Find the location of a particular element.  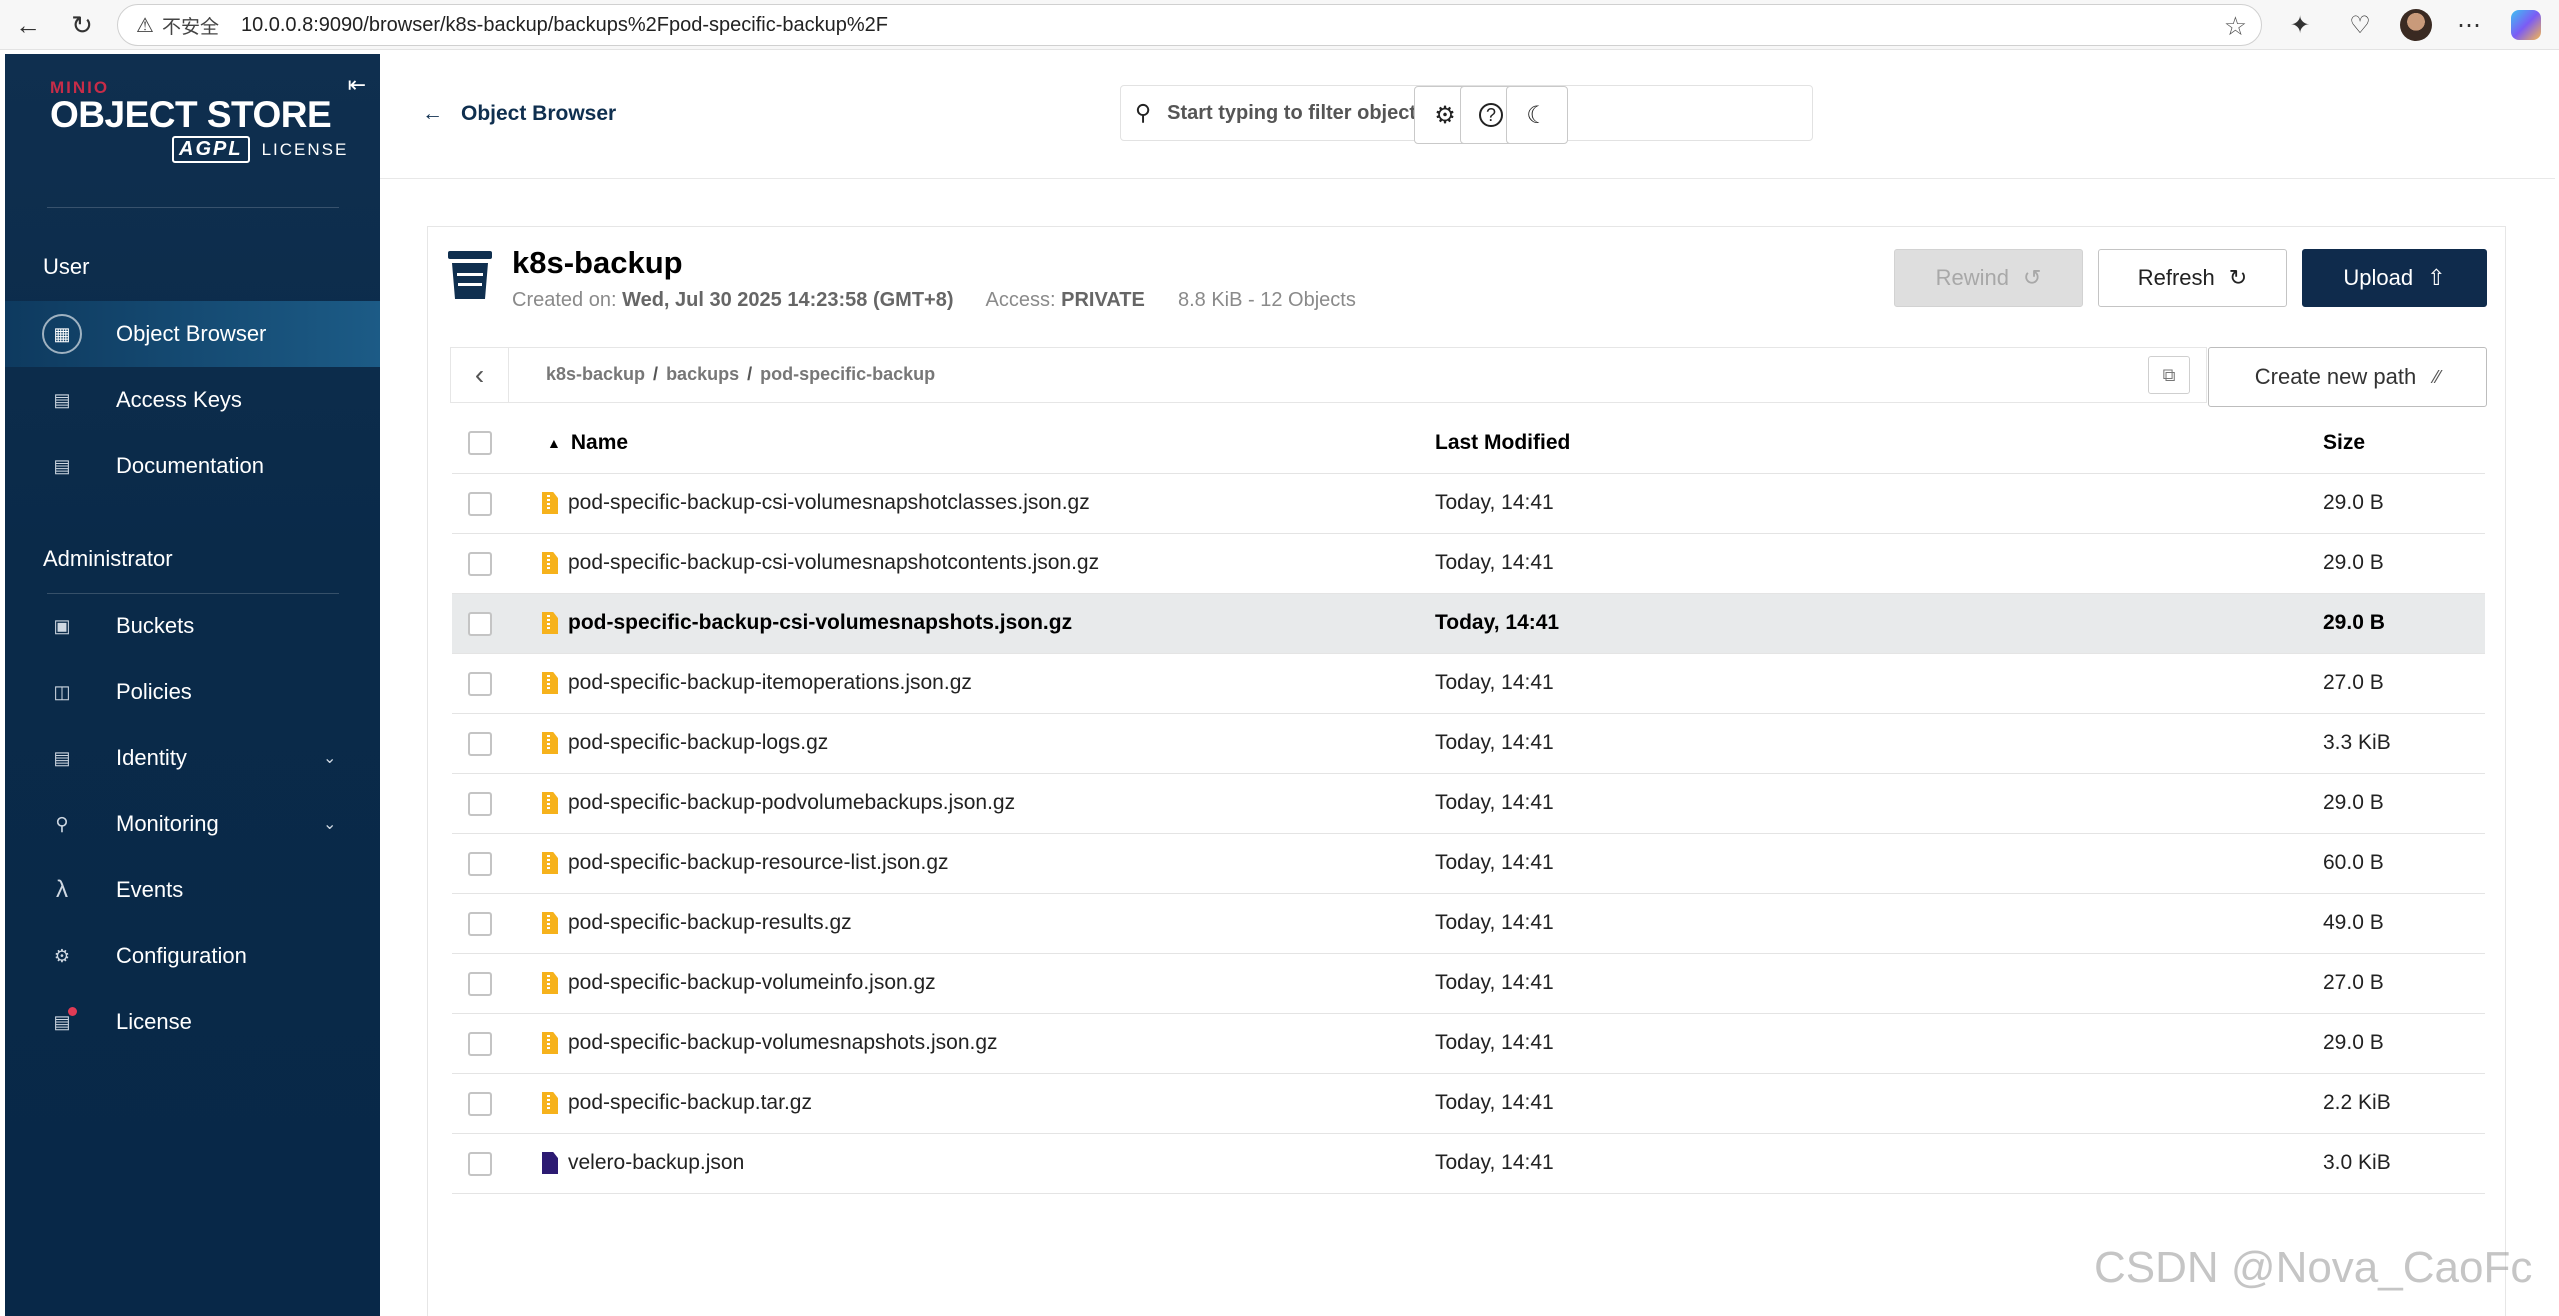

sidebar-item-object-browser: ▦ Object Browser is located at coordinates (192, 334).